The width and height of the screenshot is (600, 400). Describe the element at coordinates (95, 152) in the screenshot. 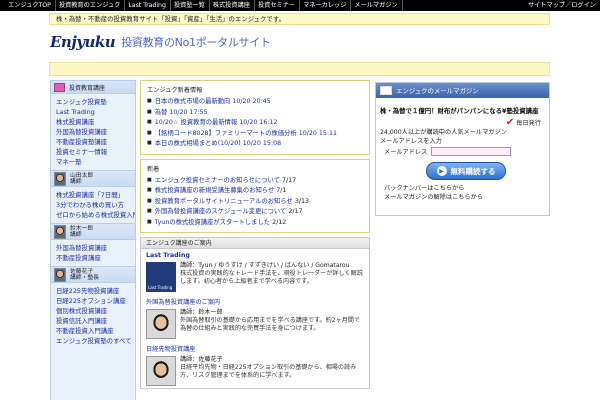

I see `sidebar-item: 投資セミナー情報` at that location.